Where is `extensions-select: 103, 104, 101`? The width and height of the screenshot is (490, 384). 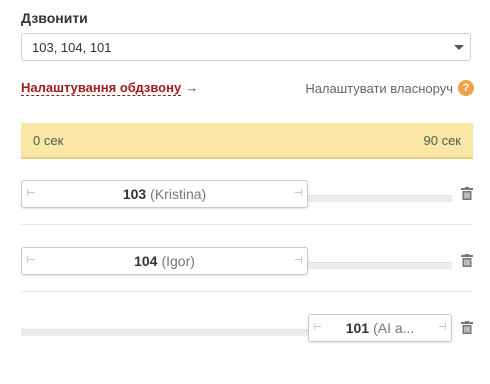
extensions-select: 103, 104, 101 is located at coordinates (246, 47).